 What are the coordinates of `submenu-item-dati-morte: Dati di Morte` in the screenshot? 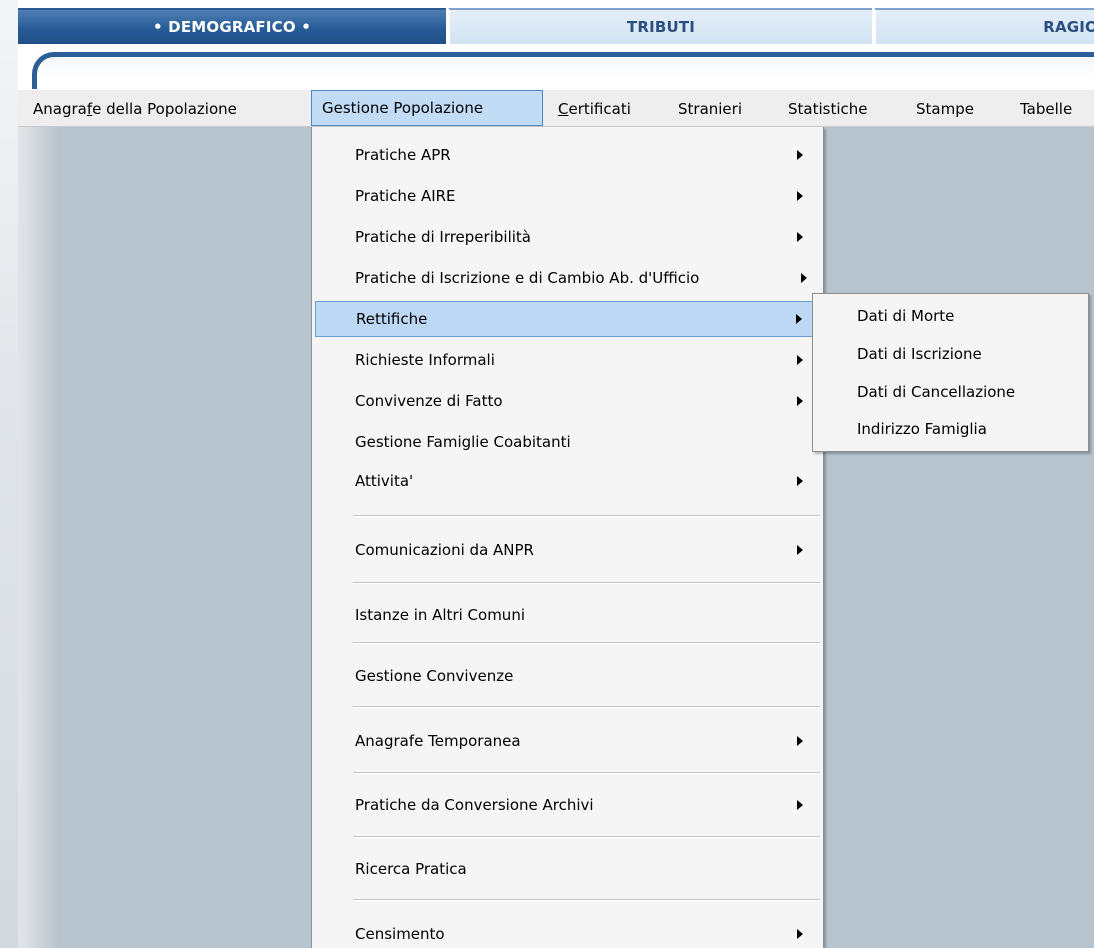 It's located at (905, 316).